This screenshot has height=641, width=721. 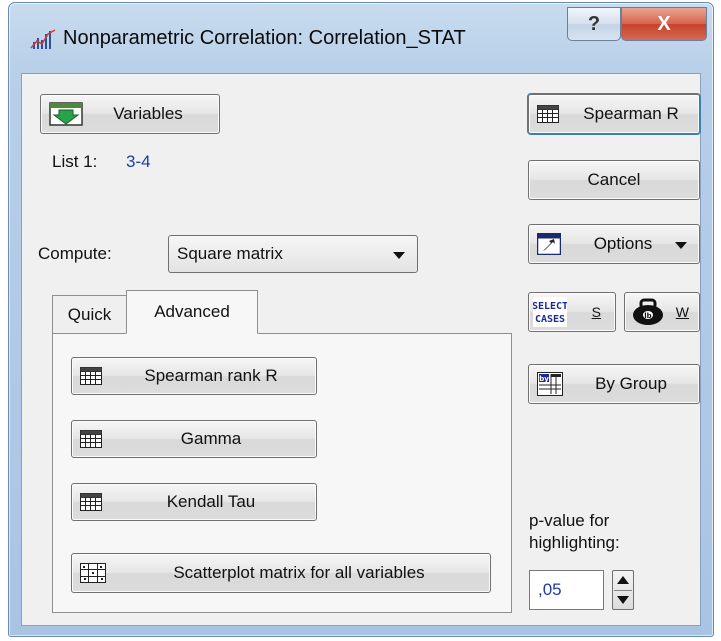 I want to click on options-icon, so click(x=549, y=244).